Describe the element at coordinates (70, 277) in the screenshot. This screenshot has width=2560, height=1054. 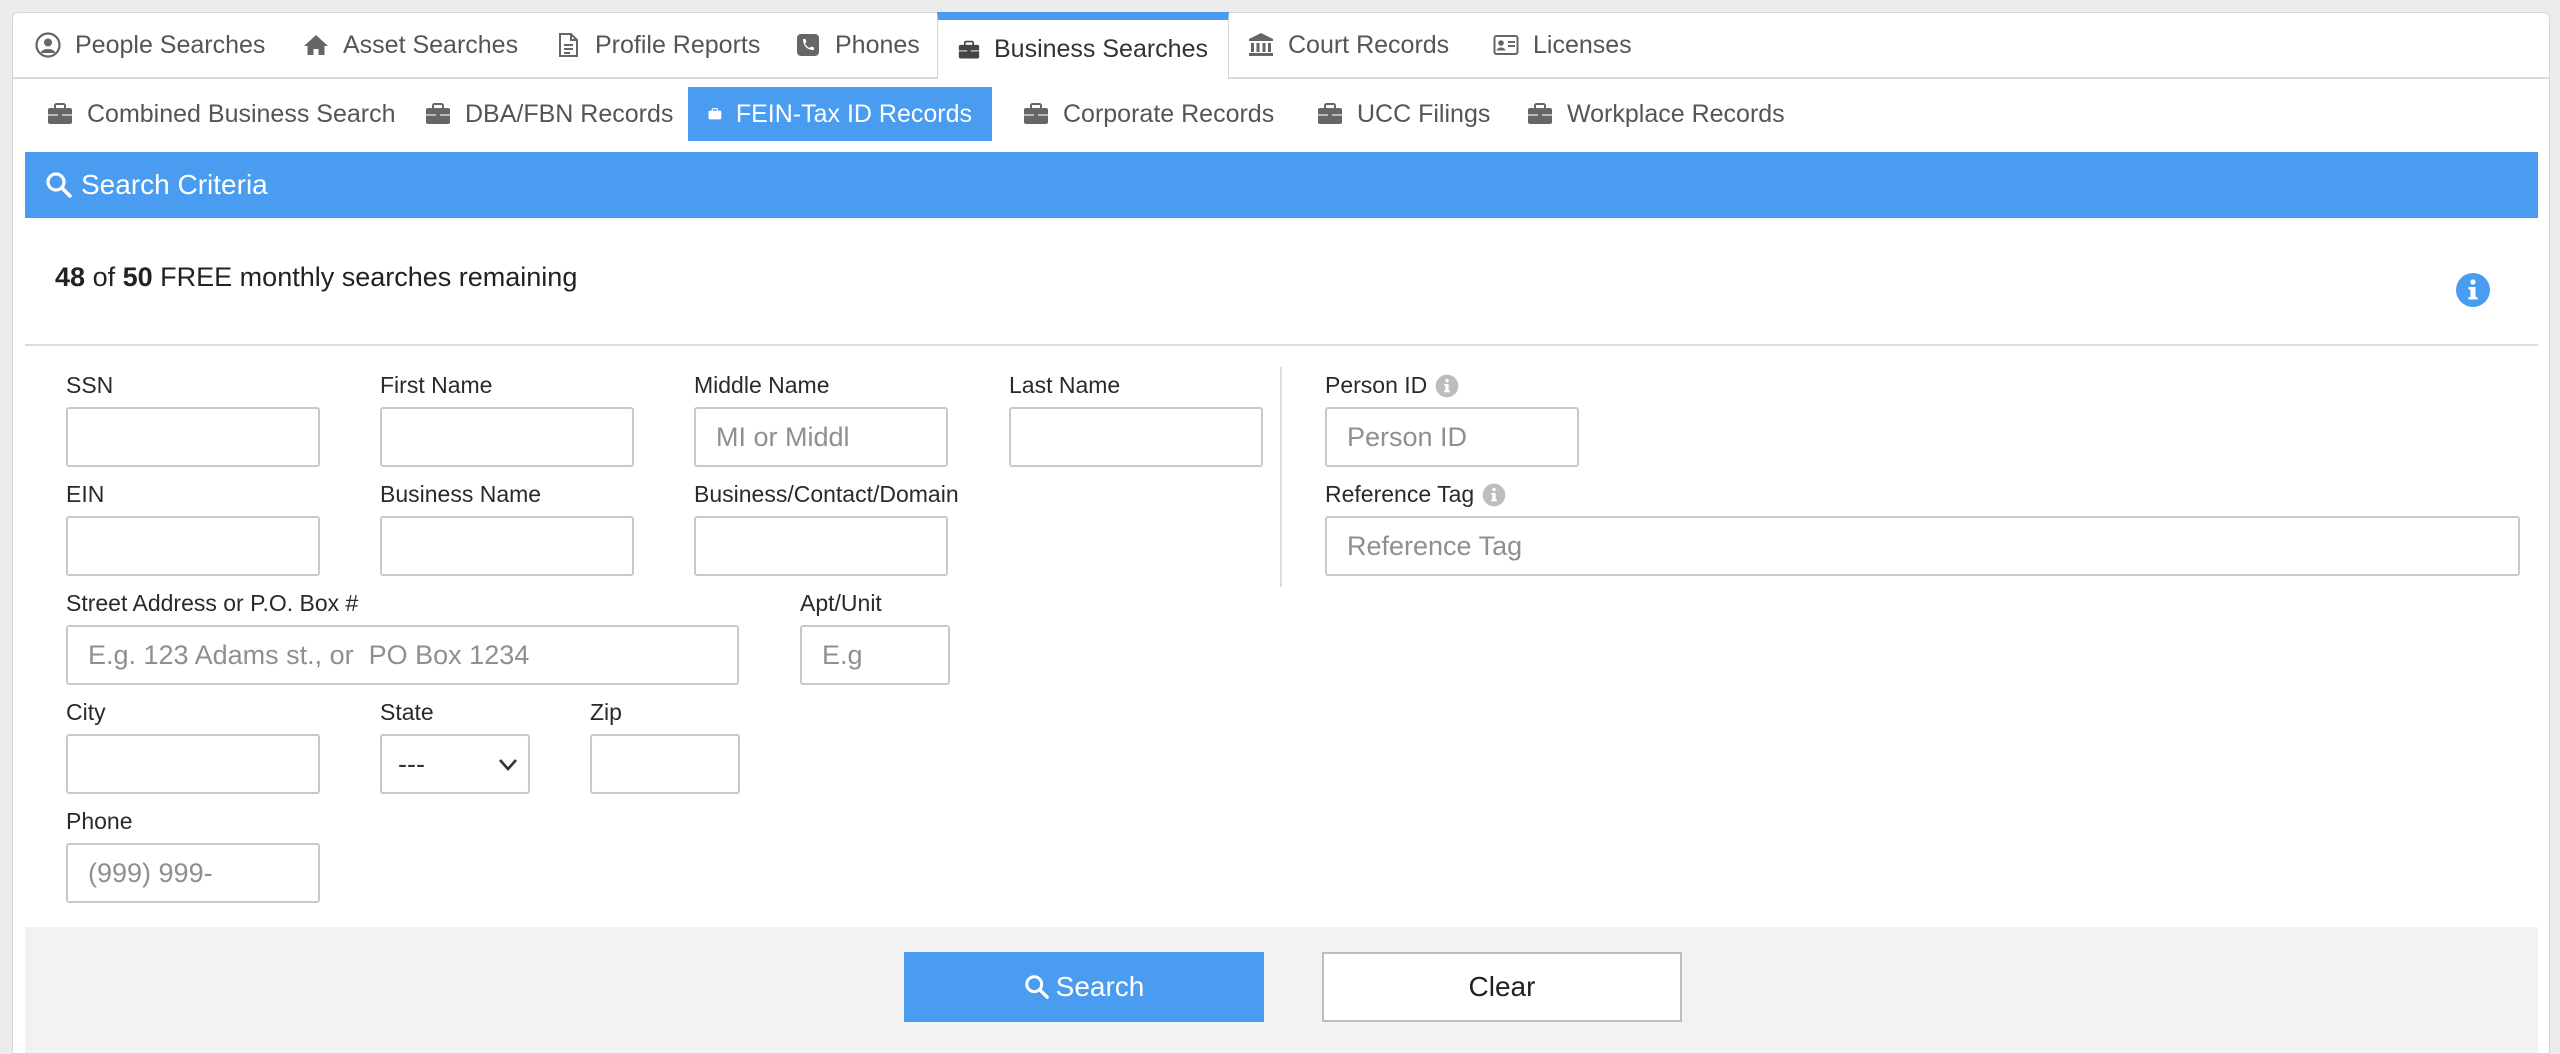
I see `quota-used: 48` at that location.